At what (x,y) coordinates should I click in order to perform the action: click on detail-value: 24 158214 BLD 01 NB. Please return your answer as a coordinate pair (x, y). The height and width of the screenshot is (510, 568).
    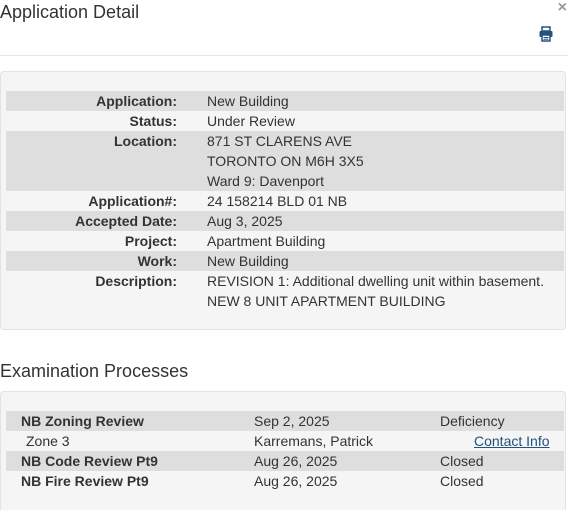
    Looking at the image, I should click on (277, 201).